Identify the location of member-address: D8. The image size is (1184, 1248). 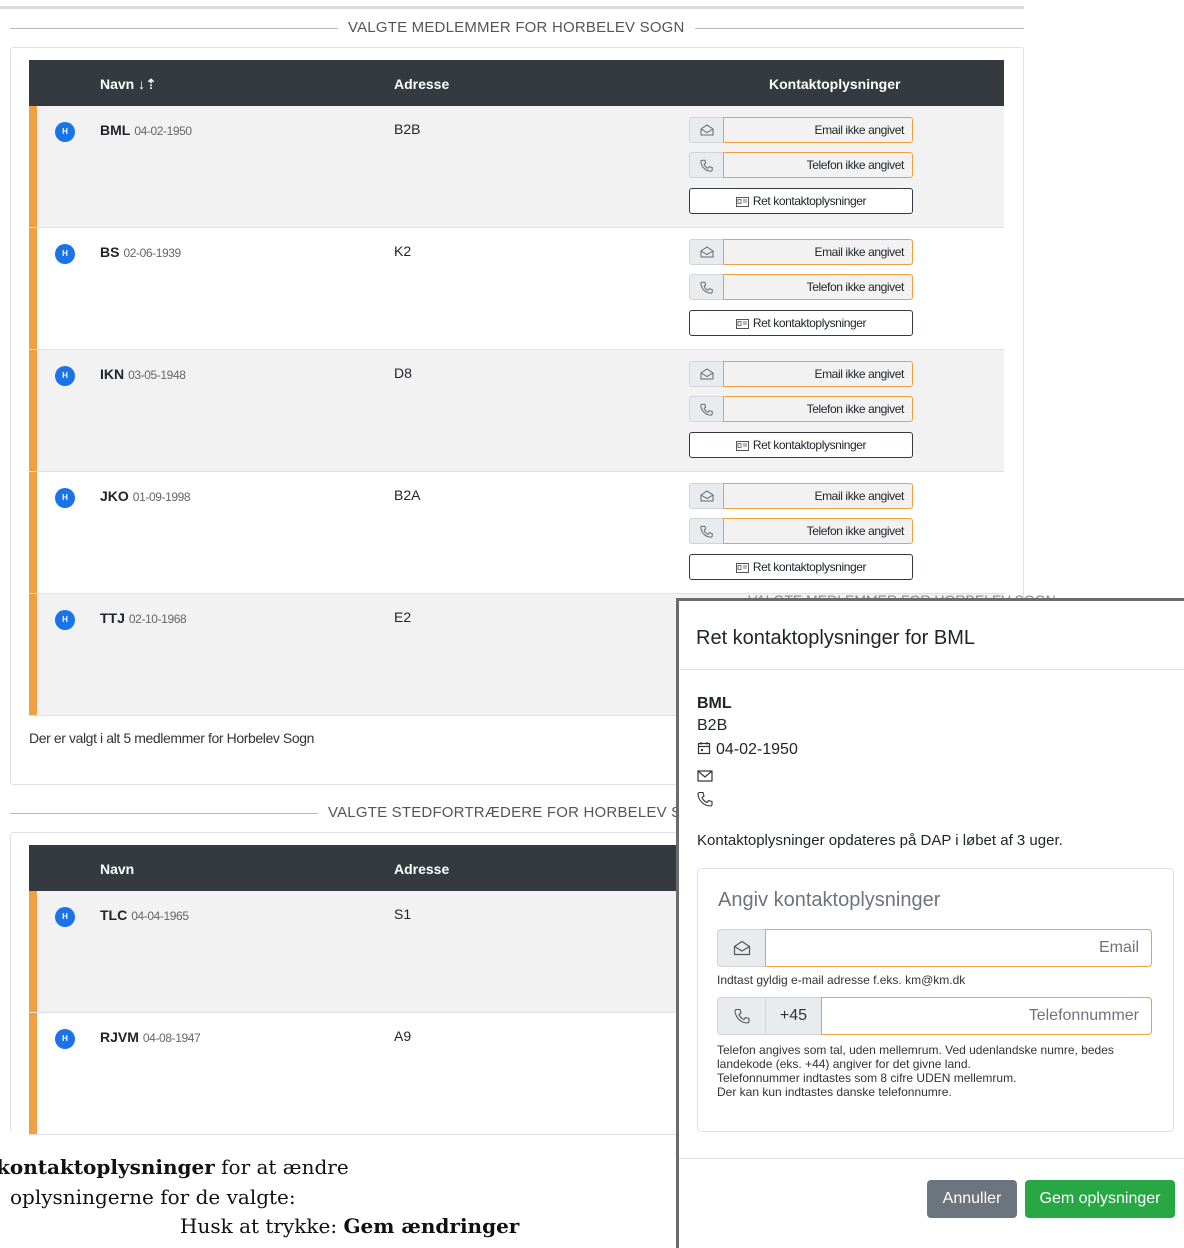
(403, 373).